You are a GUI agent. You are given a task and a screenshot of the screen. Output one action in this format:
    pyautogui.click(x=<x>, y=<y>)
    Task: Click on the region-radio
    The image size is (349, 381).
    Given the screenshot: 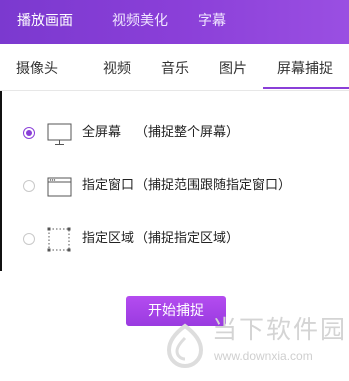 What is the action you would take?
    pyautogui.click(x=29, y=239)
    